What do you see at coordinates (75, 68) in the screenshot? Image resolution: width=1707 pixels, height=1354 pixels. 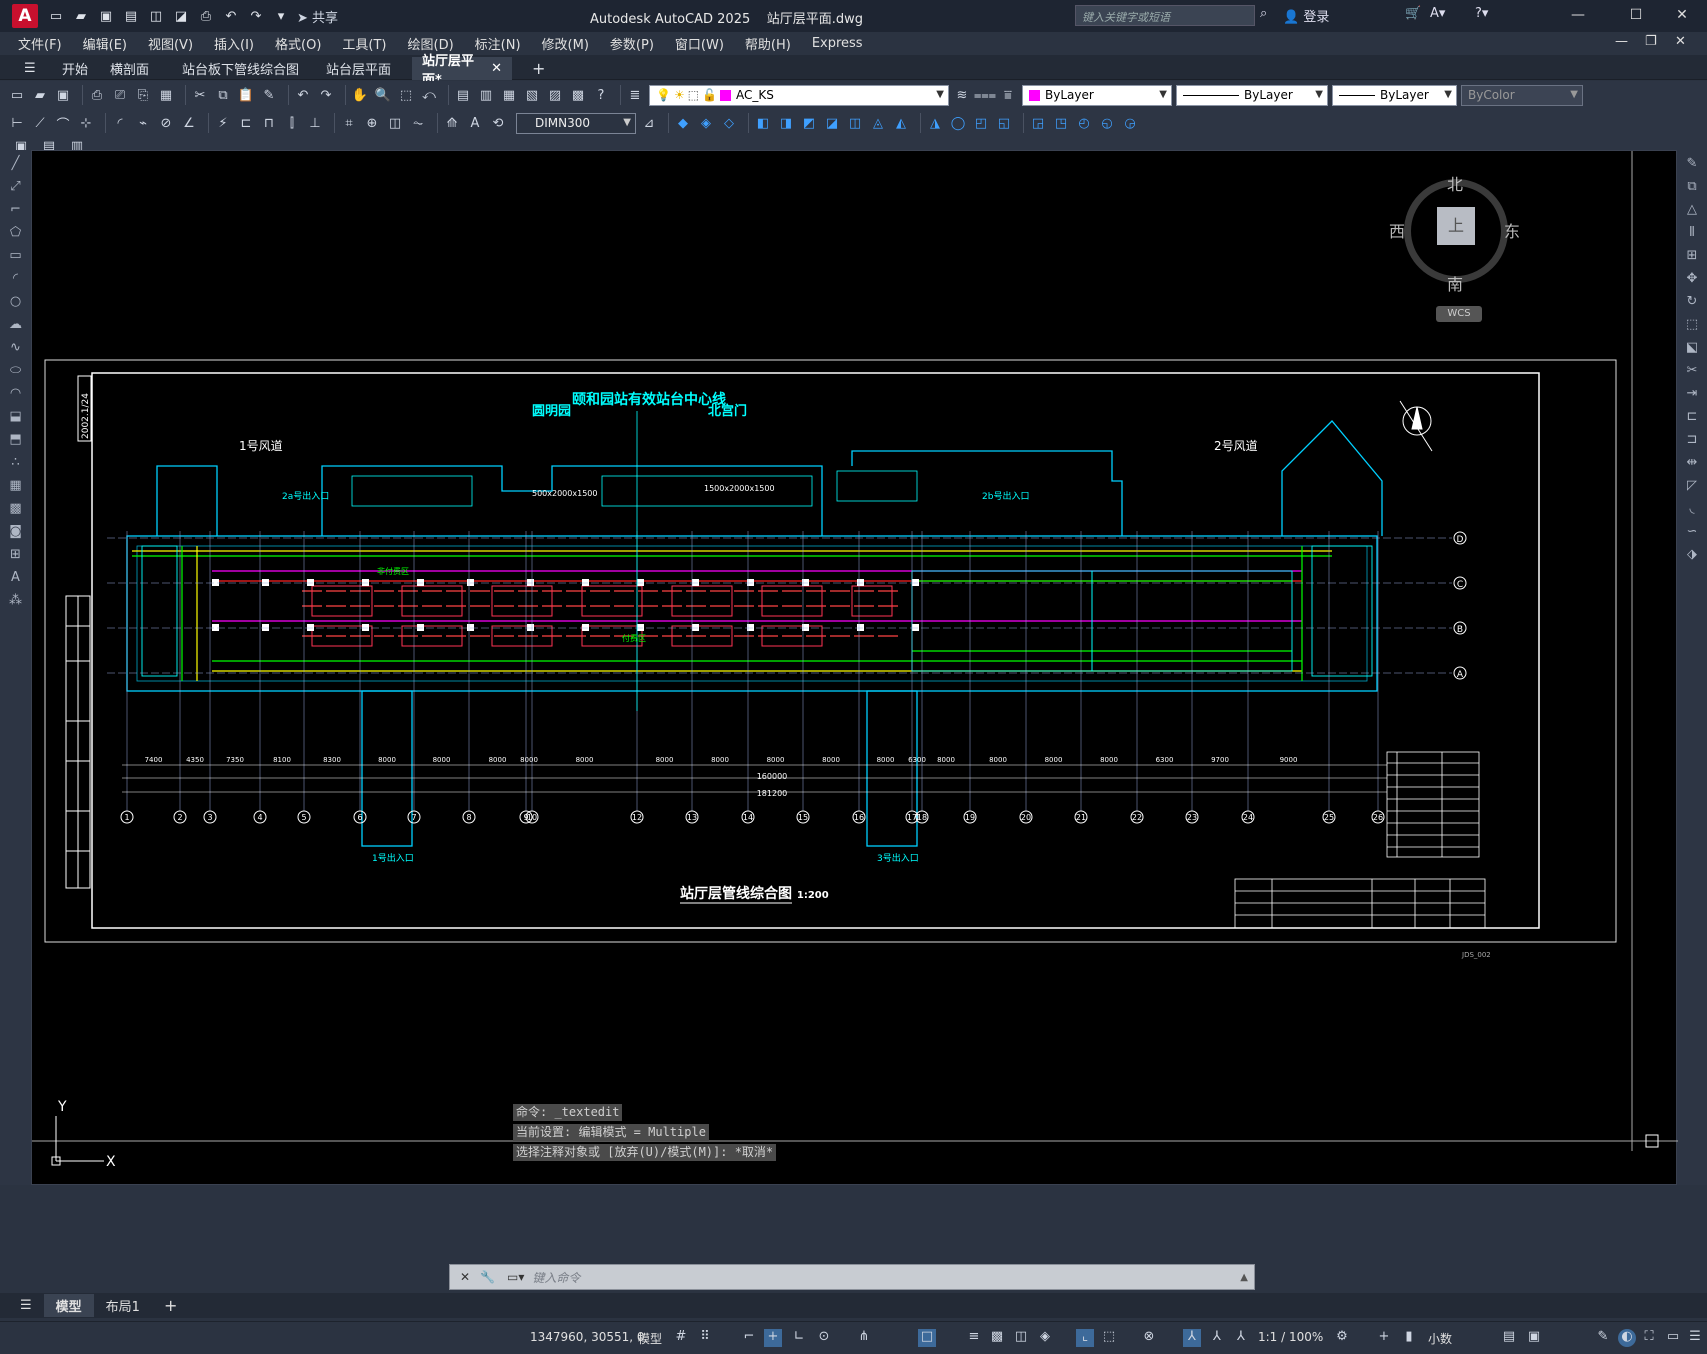 I see `tab-start: 开始` at bounding box center [75, 68].